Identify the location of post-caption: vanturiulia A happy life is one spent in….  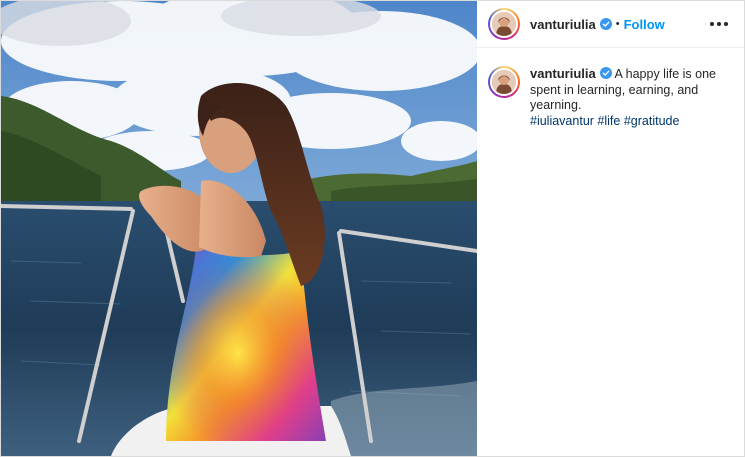
(610, 97).